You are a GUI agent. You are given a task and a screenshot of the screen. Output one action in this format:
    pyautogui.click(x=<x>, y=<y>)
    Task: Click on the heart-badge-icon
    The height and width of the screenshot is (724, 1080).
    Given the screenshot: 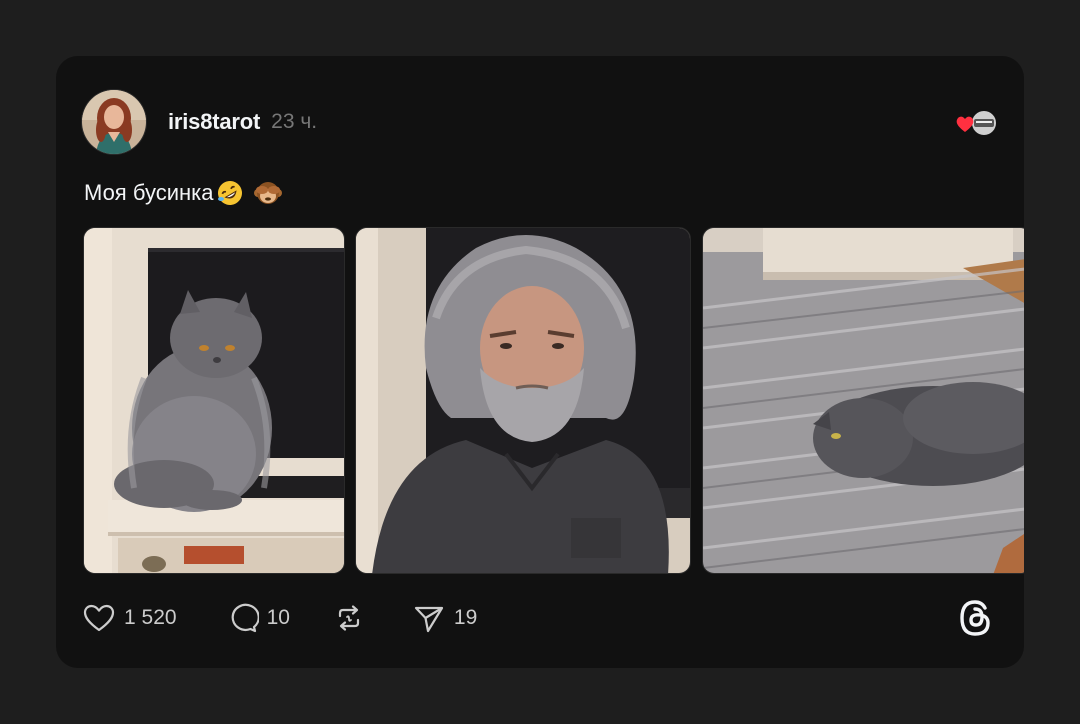 What is the action you would take?
    pyautogui.click(x=965, y=124)
    